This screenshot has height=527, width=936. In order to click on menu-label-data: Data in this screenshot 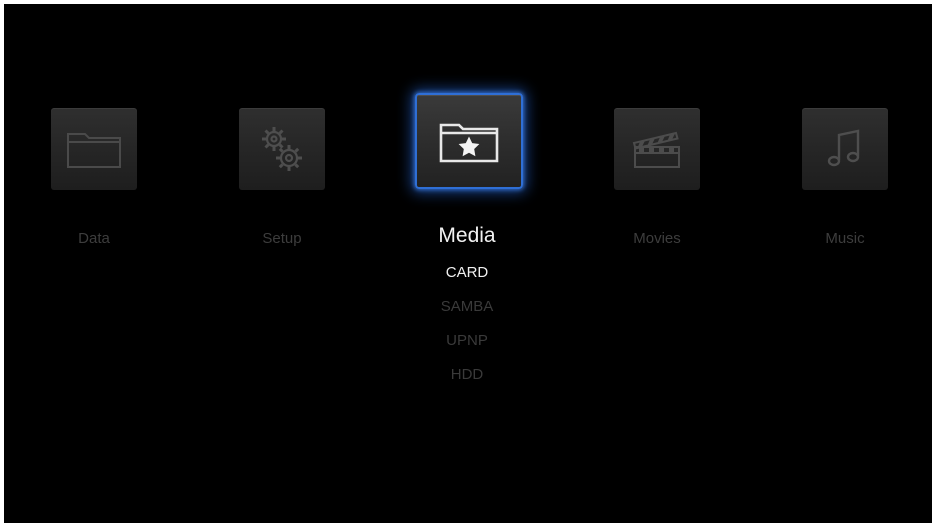, I will do `click(94, 238)`.